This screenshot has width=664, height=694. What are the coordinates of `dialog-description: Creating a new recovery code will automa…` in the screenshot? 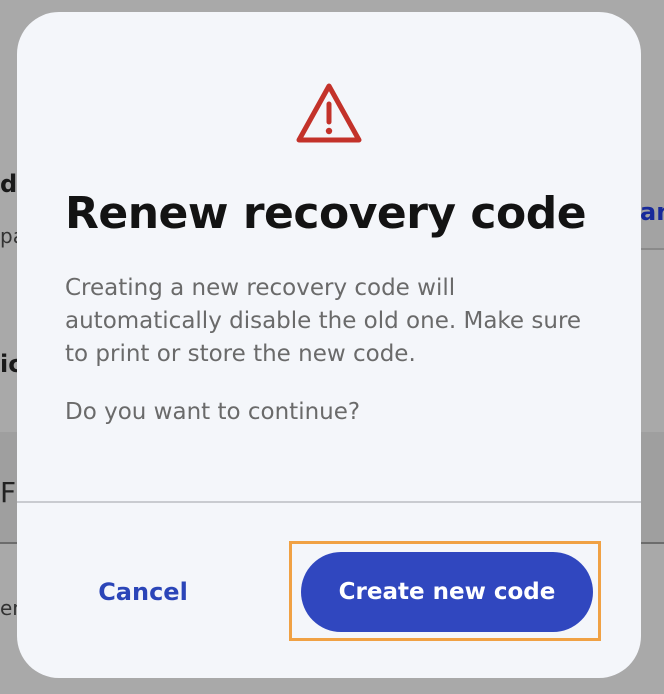 It's located at (323, 321).